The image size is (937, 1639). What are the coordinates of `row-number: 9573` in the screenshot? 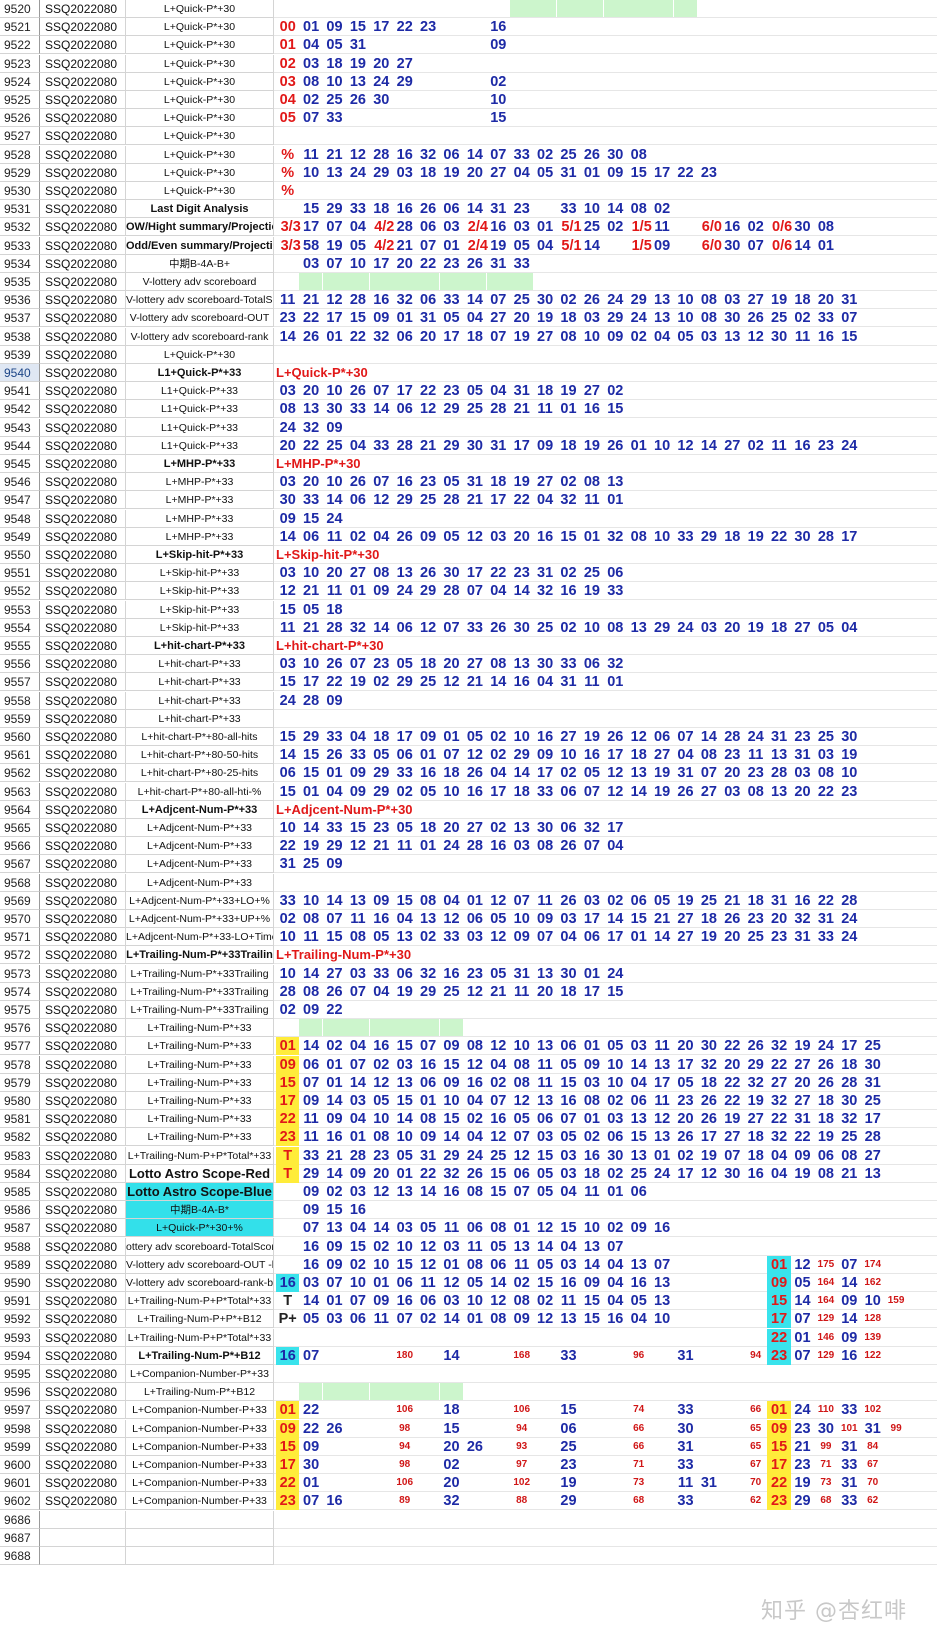 It's located at (20, 973).